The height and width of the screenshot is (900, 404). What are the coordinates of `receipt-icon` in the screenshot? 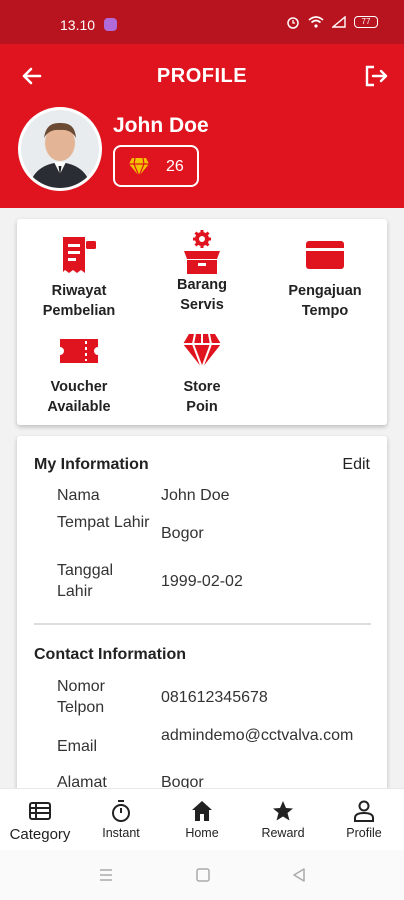 It's located at (79, 255).